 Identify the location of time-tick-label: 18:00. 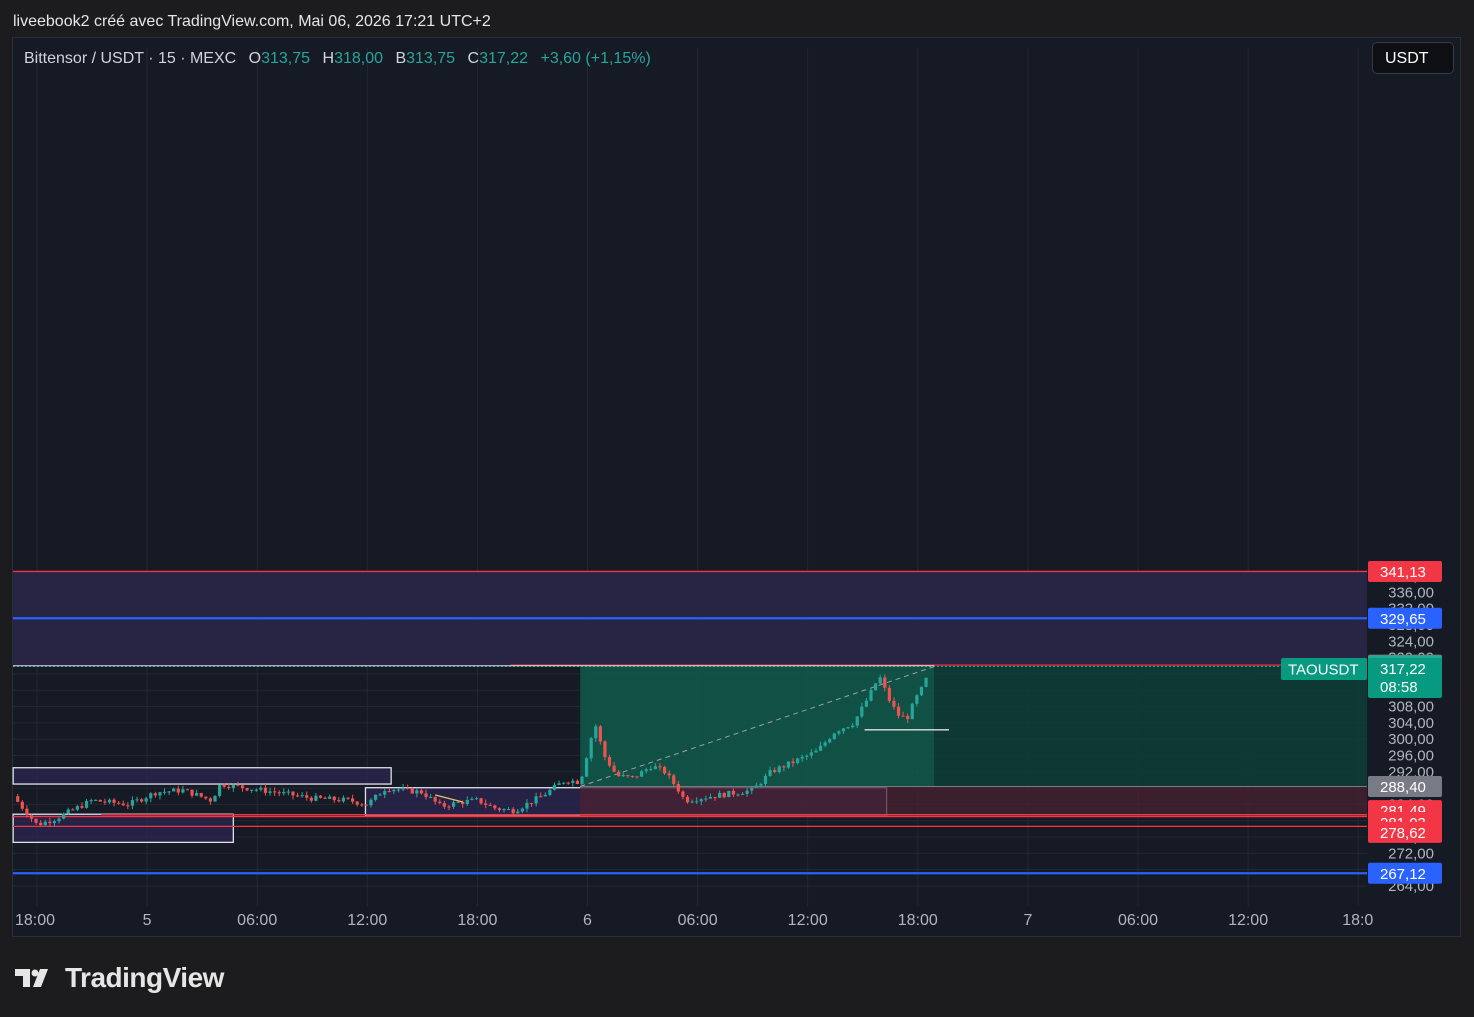
(35, 920).